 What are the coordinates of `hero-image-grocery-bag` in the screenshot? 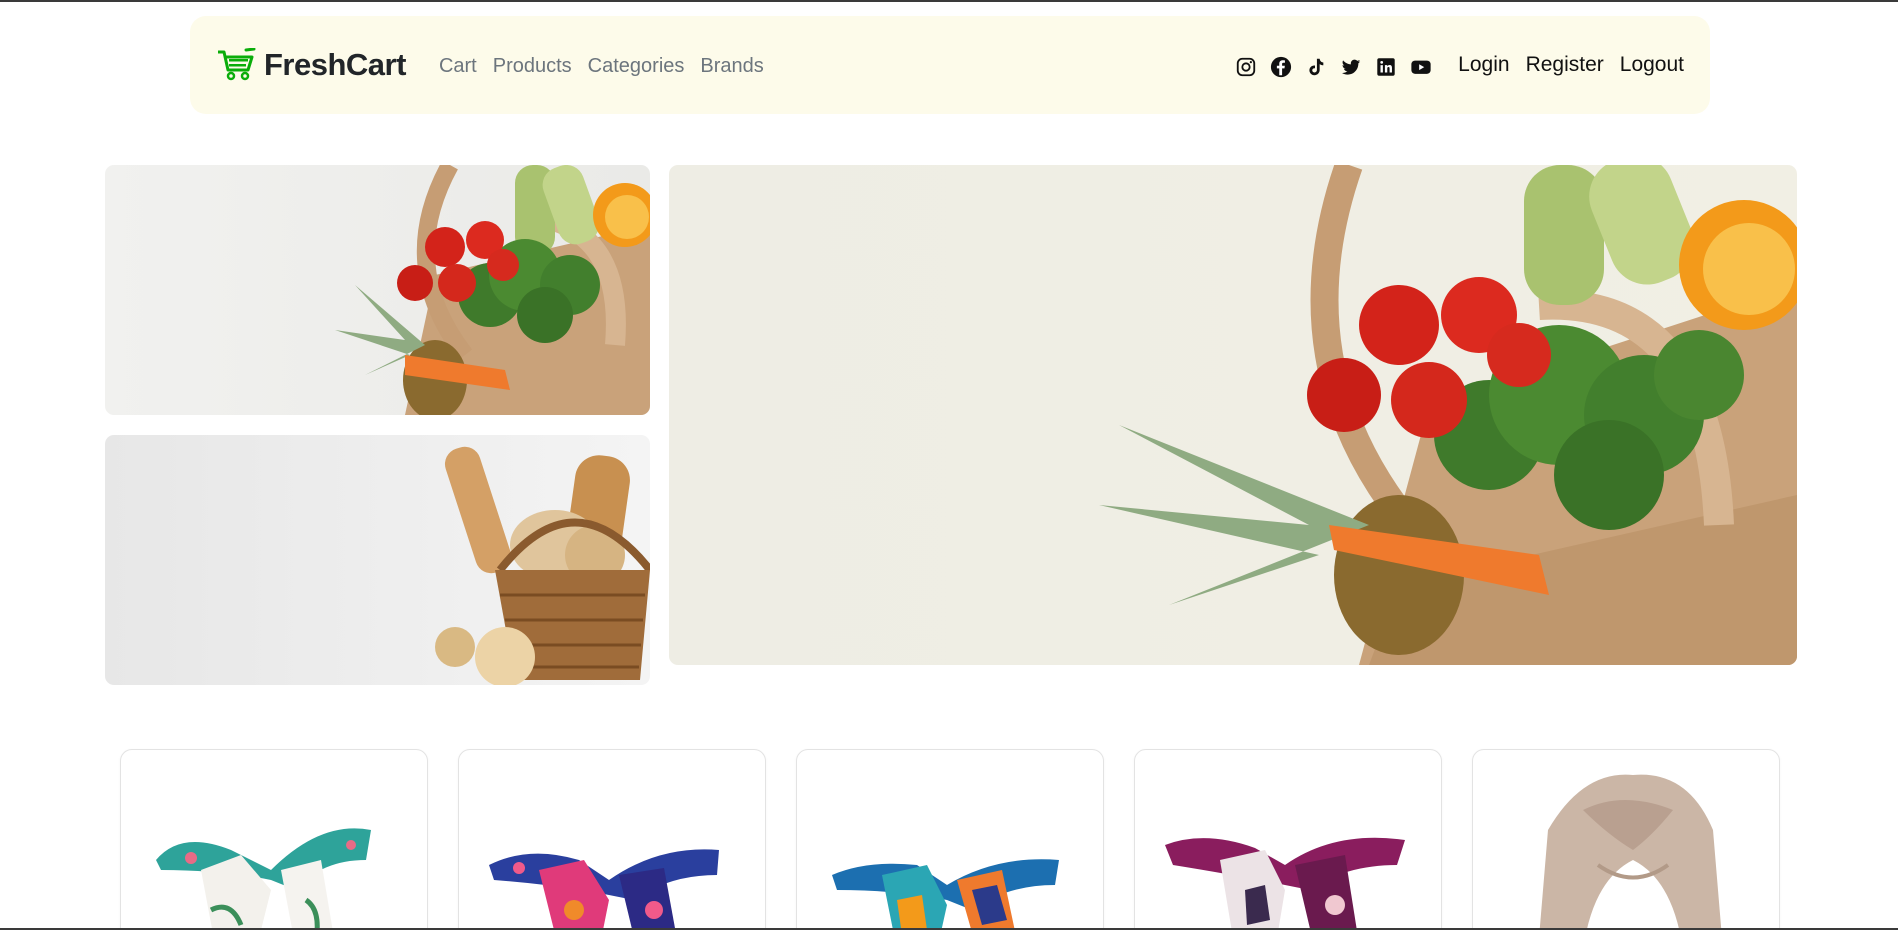 It's located at (377, 290).